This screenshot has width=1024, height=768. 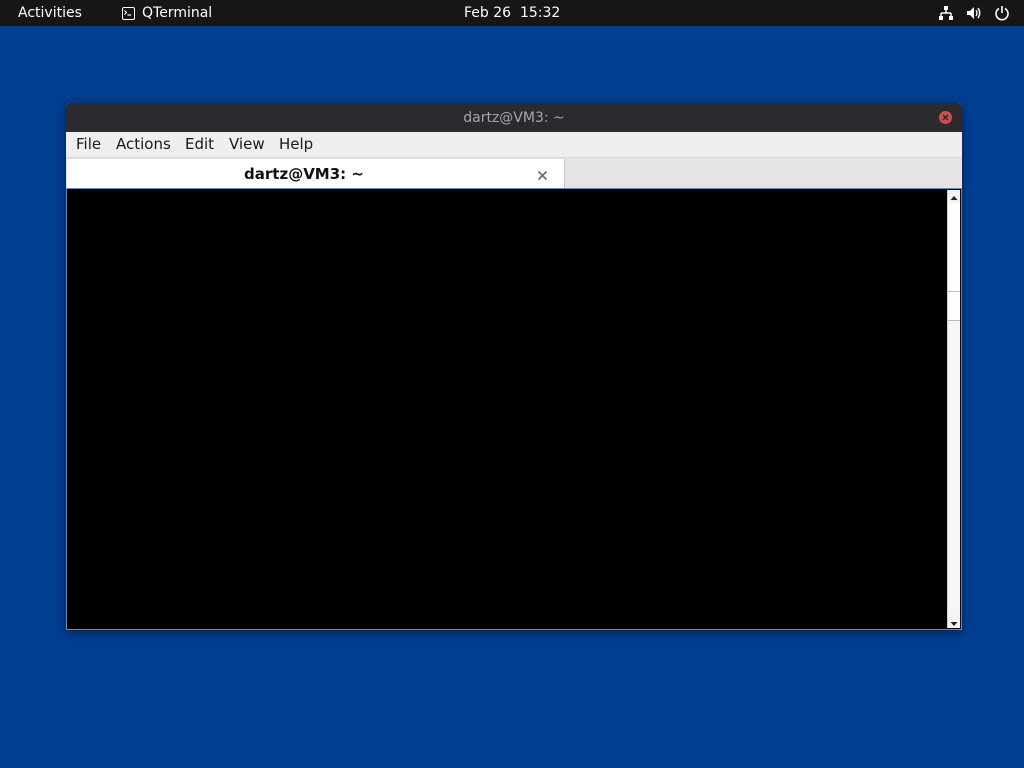 I want to click on menu-bar: File Actions Edit View Help, so click(x=514, y=144).